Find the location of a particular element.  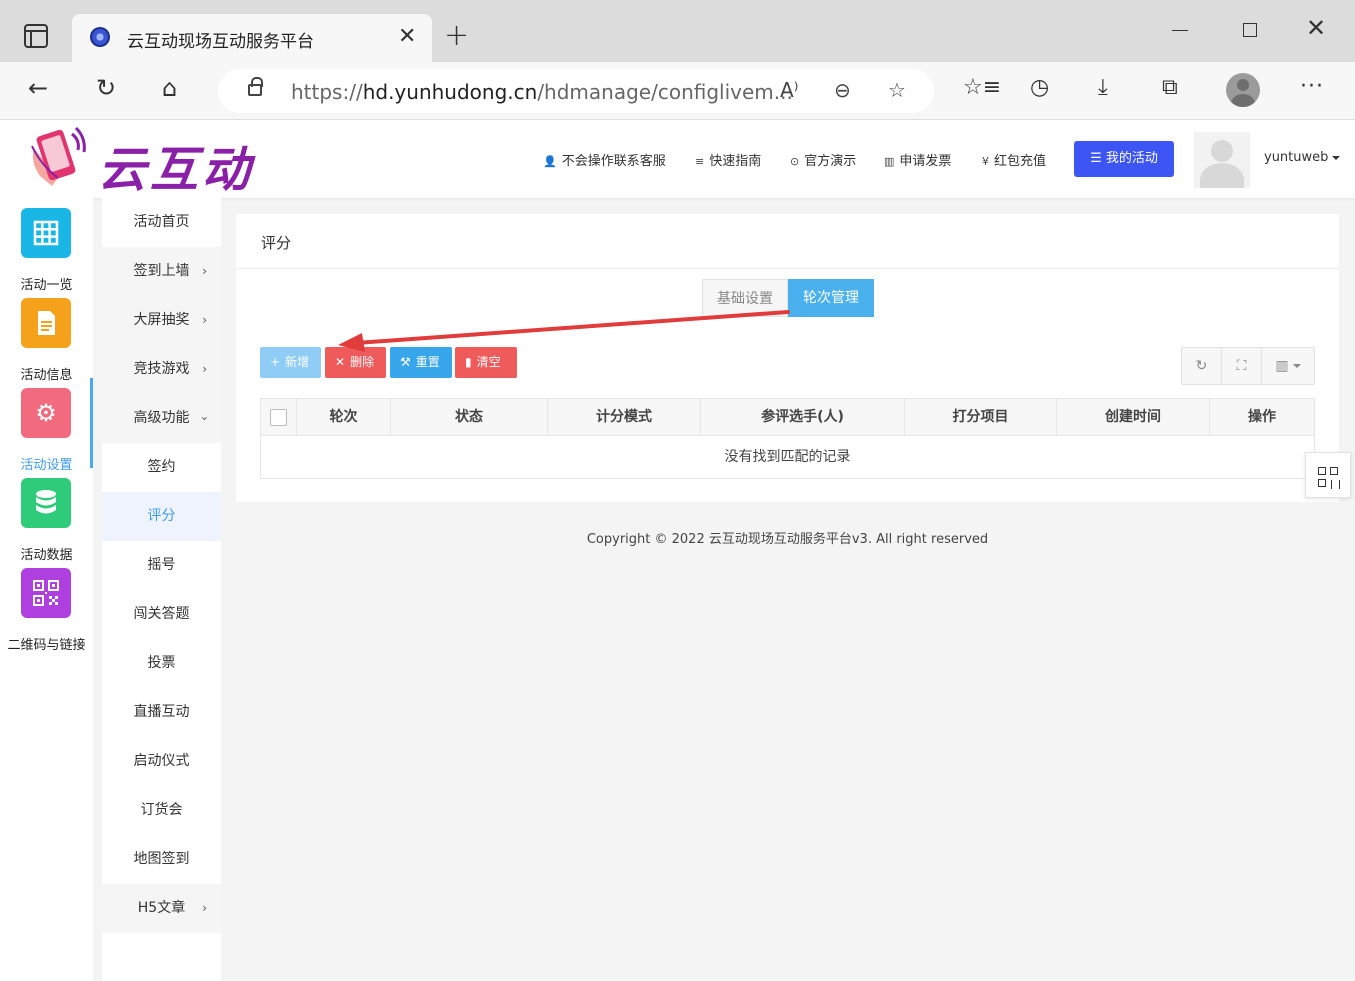

add-favorite-icon: ☆ is located at coordinates (897, 90).